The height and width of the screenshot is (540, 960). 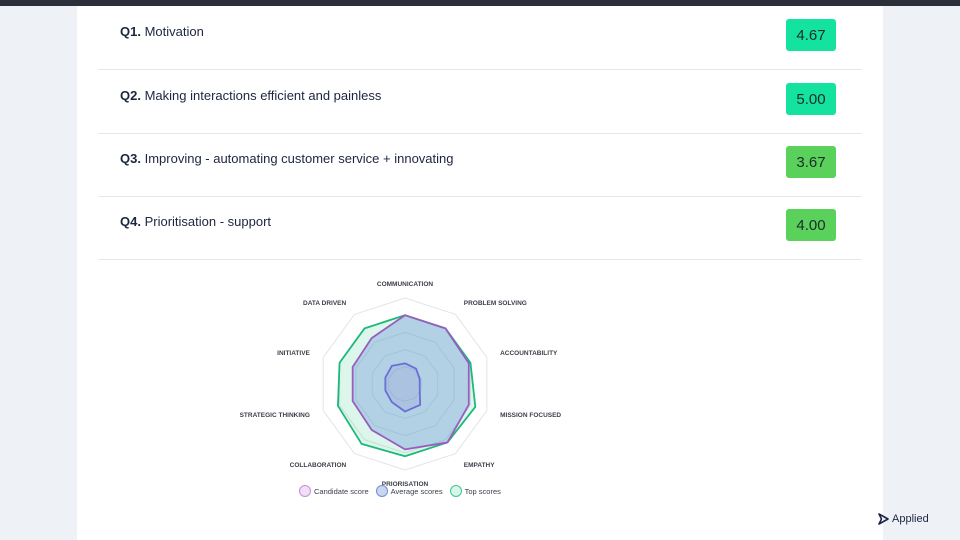 I want to click on applied-logo-icon, so click(x=883, y=519).